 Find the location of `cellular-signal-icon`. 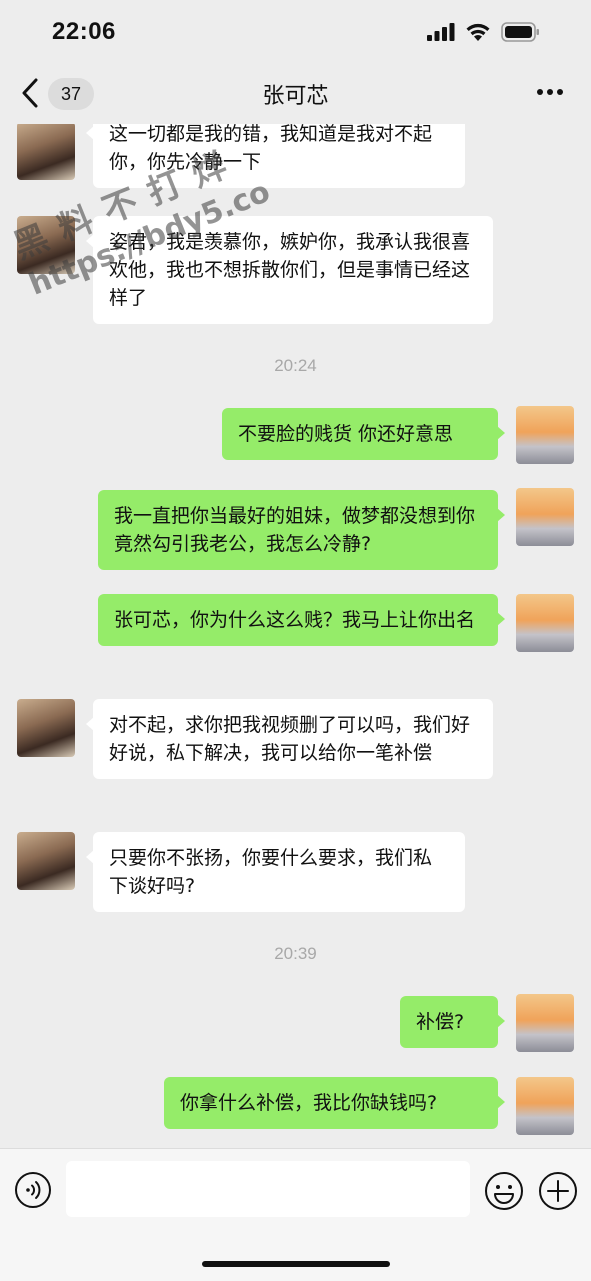

cellular-signal-icon is located at coordinates (441, 32).